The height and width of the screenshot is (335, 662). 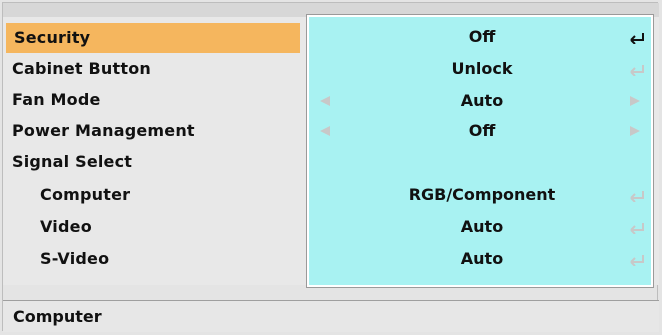 What do you see at coordinates (637, 228) in the screenshot?
I see `enter-icon-video` at bounding box center [637, 228].